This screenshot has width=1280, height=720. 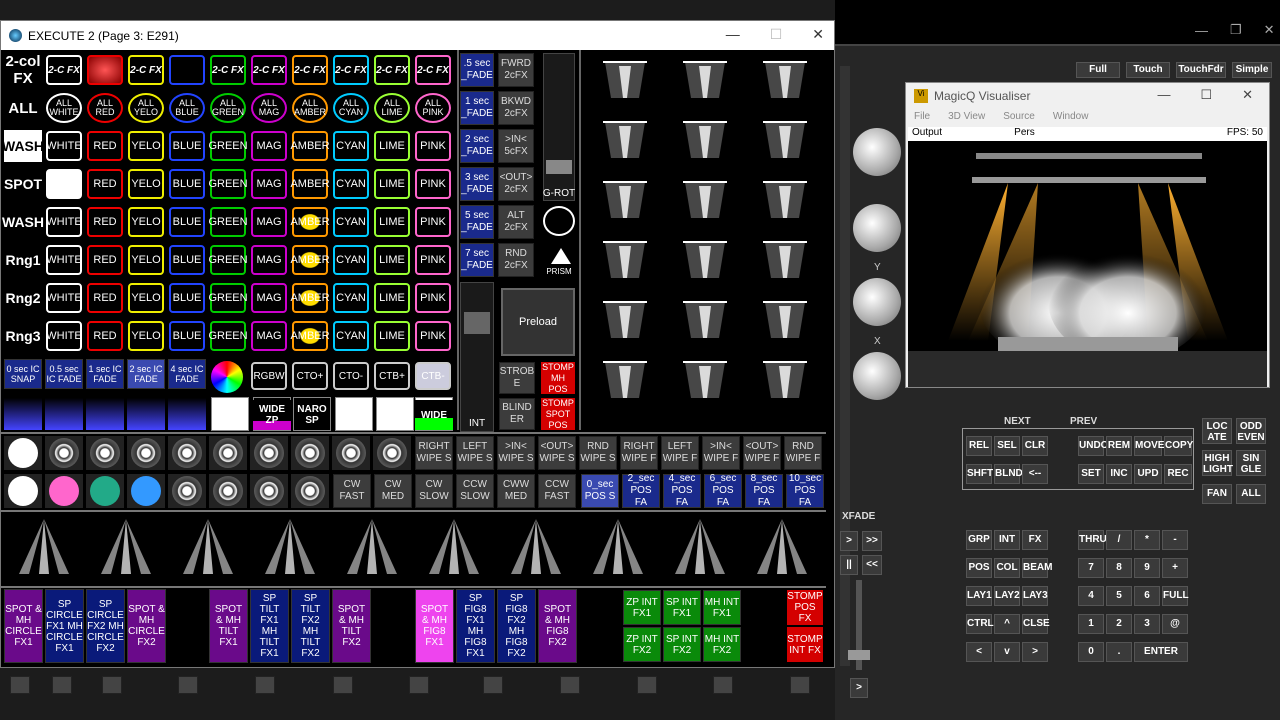 What do you see at coordinates (477, 184) in the screenshot?
I see `fade-button: 3 sec _FADE` at bounding box center [477, 184].